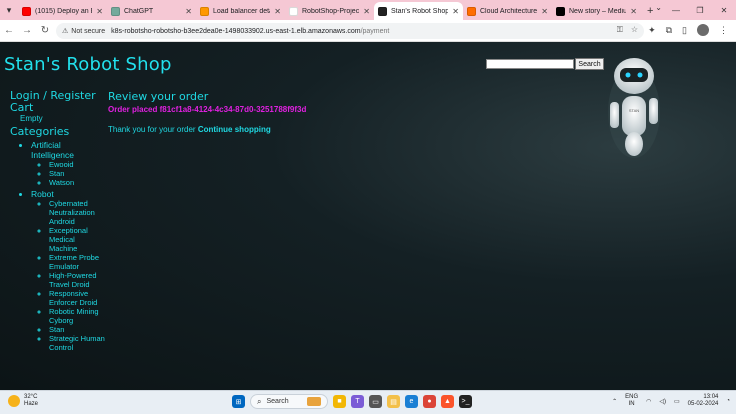  Describe the element at coordinates (652, 30) in the screenshot. I see `copilot-icon: ✦` at that location.